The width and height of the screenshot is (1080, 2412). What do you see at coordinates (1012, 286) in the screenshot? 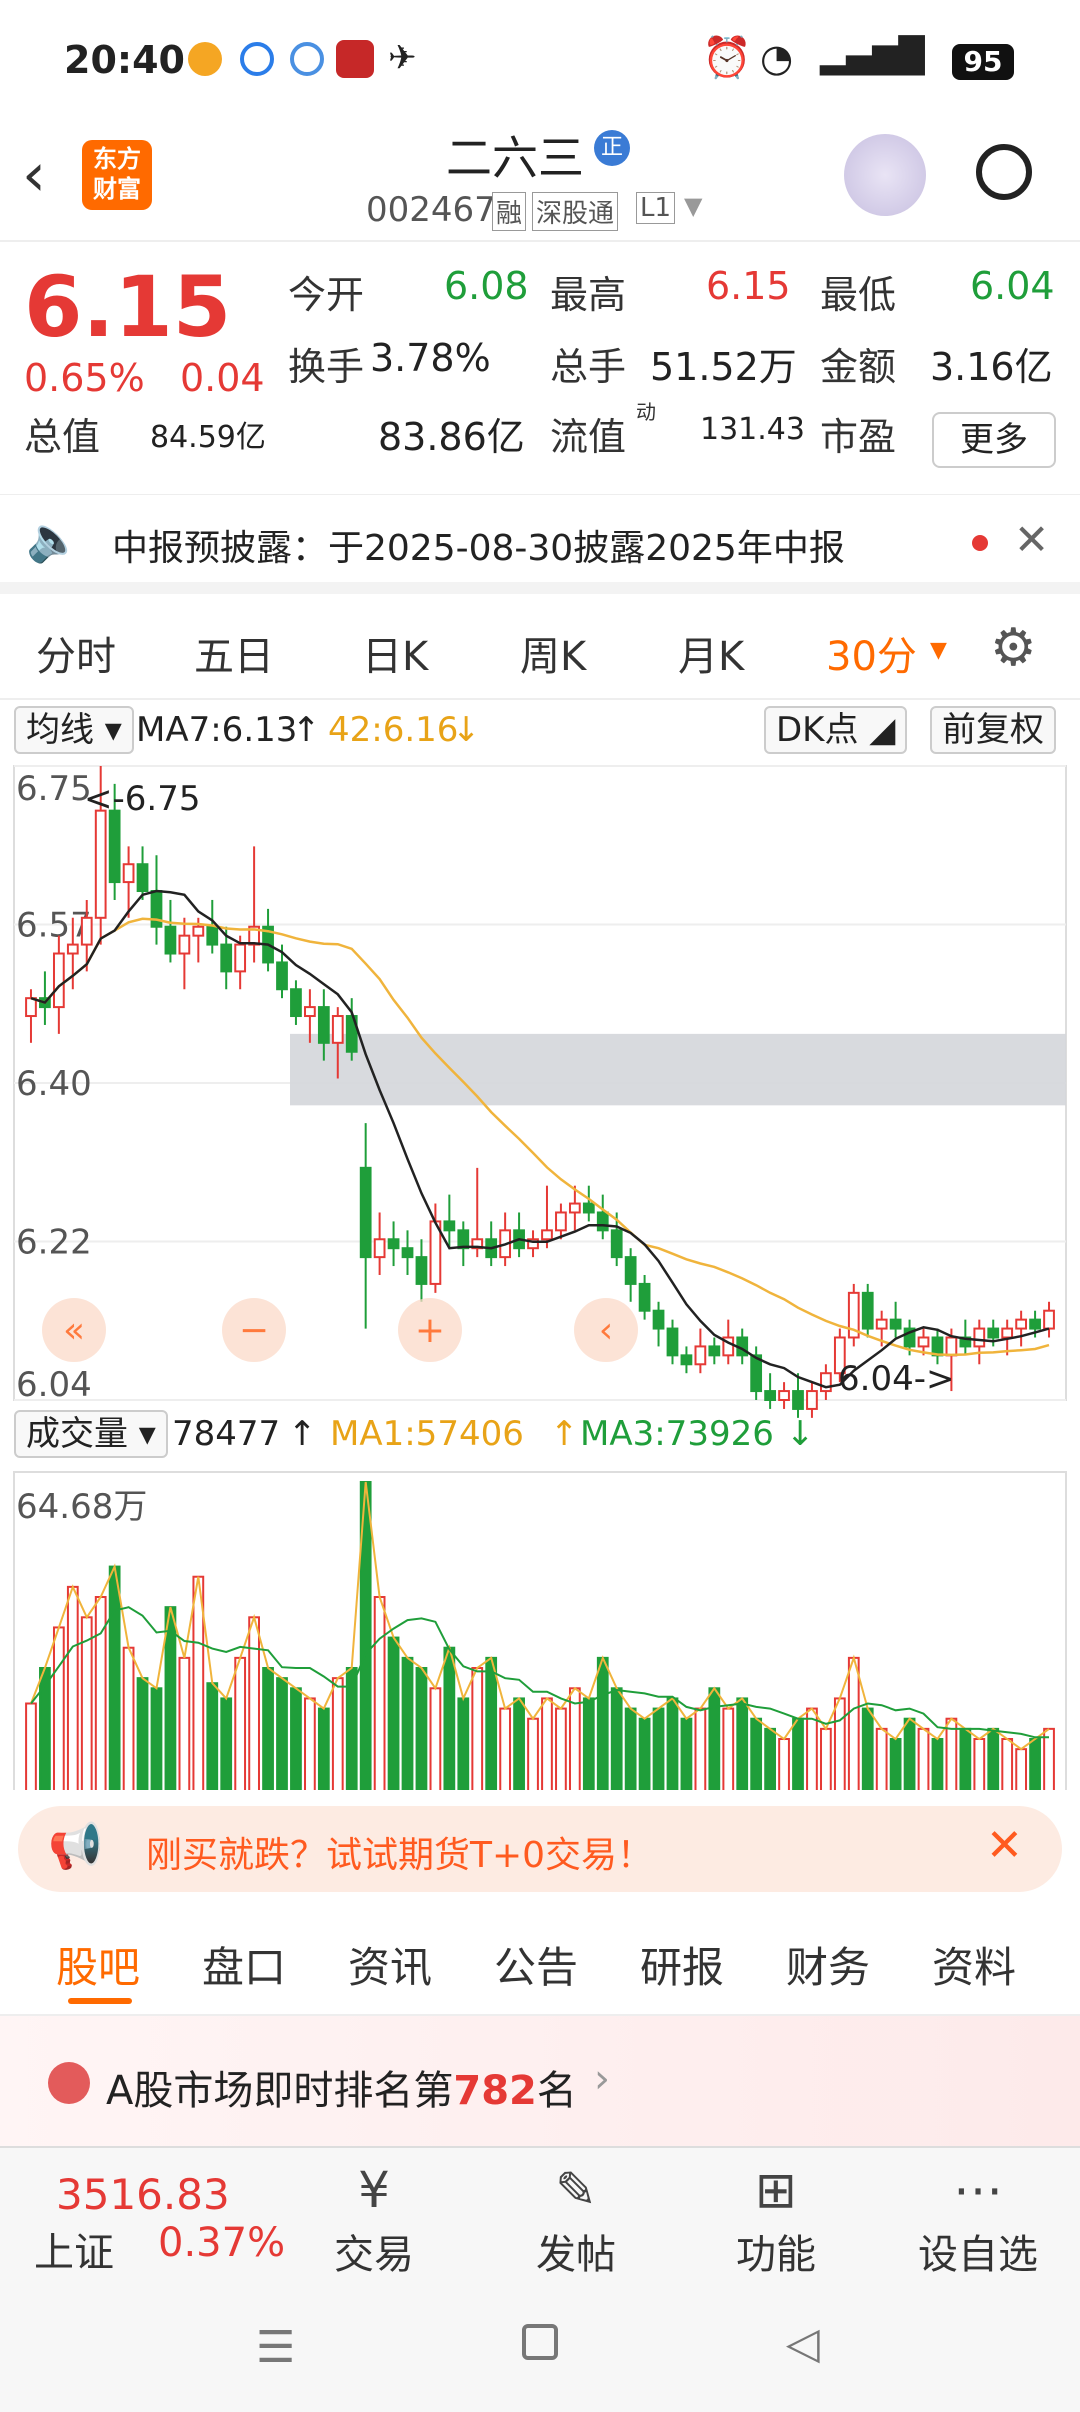
I see `quote-field-value: 6.04` at bounding box center [1012, 286].